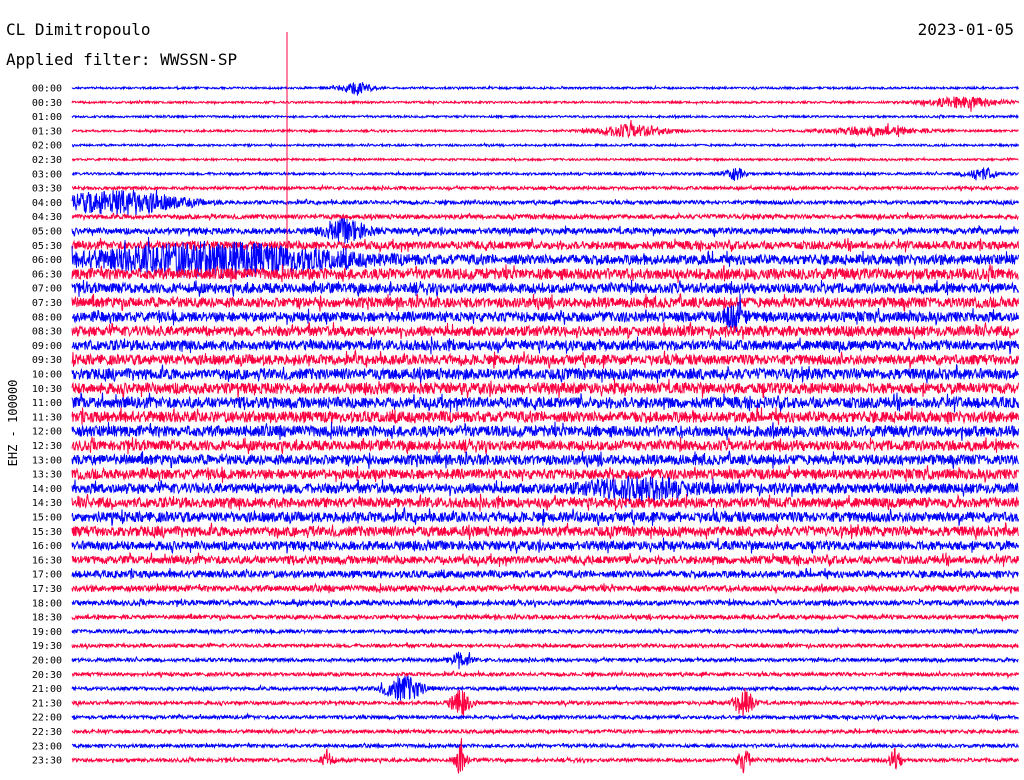 The image size is (1024, 780). I want to click on row-label-2200: 22:00, so click(47, 718).